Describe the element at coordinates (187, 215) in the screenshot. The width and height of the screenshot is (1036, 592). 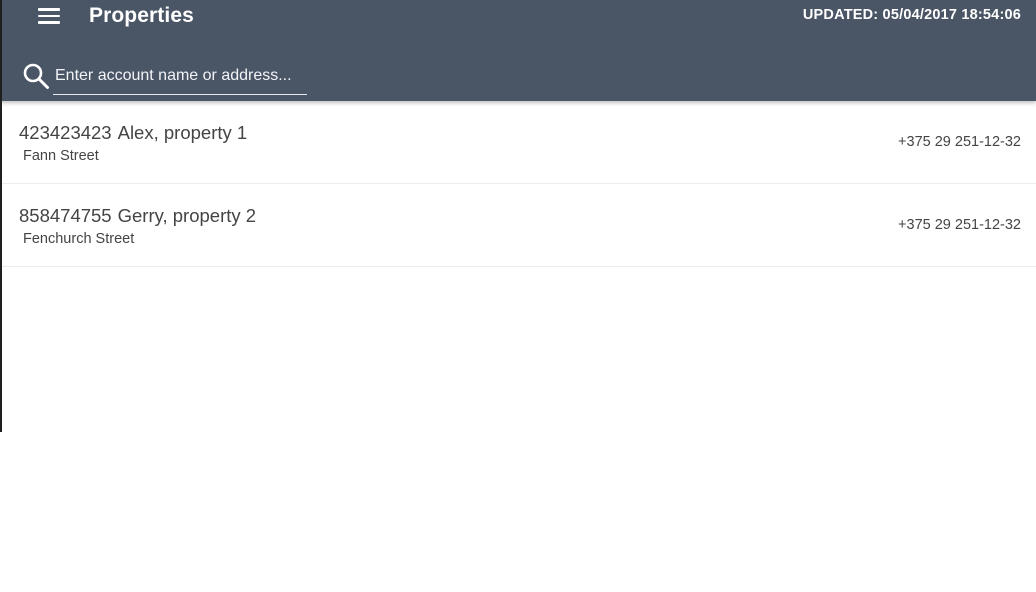
I see `property-name: Gerry, property 2` at that location.